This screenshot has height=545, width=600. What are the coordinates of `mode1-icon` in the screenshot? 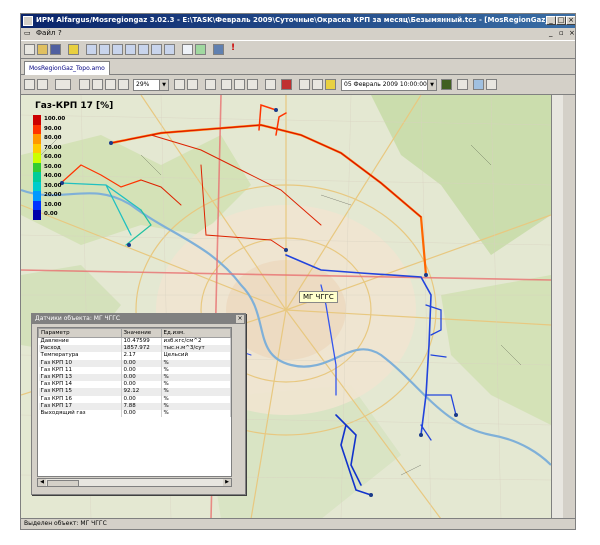 It's located at (226, 84).